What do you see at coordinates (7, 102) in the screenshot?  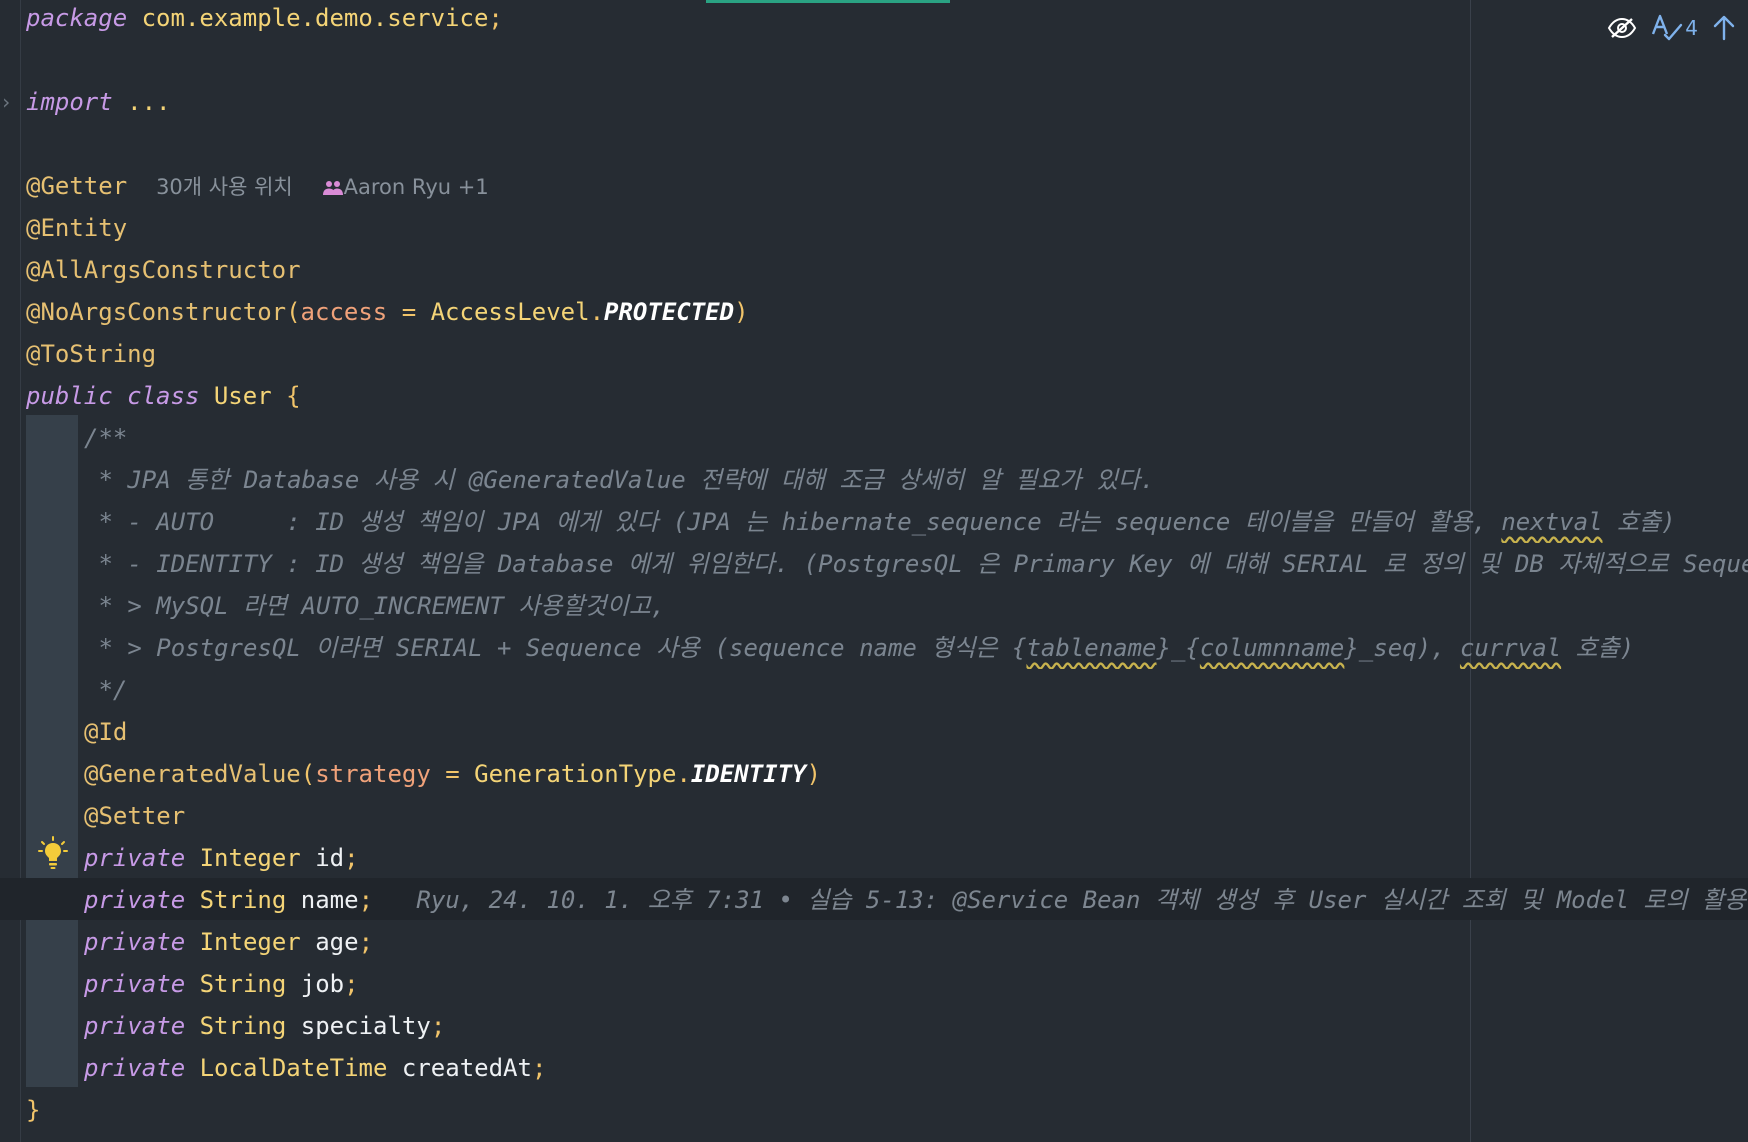 I see `chevron-right-icon: ›` at bounding box center [7, 102].